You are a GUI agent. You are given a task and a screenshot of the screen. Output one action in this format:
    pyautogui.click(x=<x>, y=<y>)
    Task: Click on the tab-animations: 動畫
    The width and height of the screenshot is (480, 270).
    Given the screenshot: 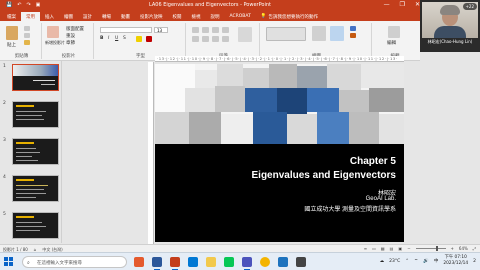 What is the action you would take?
    pyautogui.click(x=125, y=16)
    